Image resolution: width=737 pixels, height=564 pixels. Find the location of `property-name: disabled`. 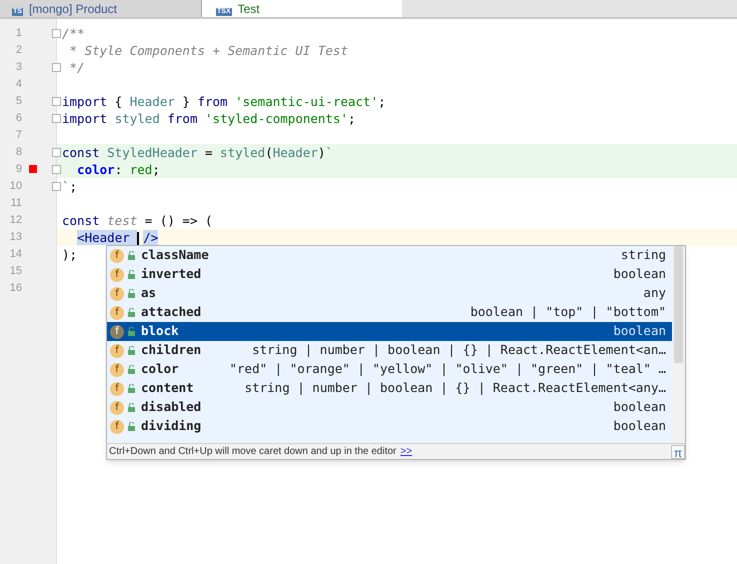

property-name: disabled is located at coordinates (171, 407).